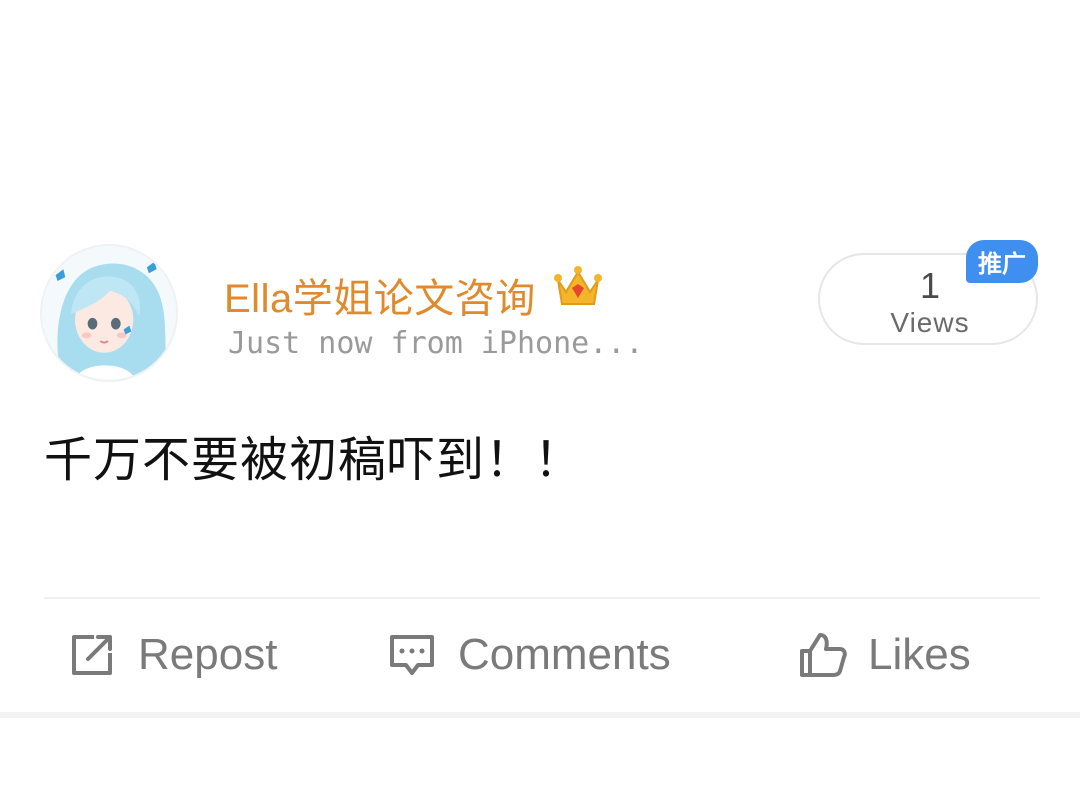 This screenshot has height=810, width=1080. Describe the element at coordinates (92, 655) in the screenshot. I see `repost-icon` at that location.